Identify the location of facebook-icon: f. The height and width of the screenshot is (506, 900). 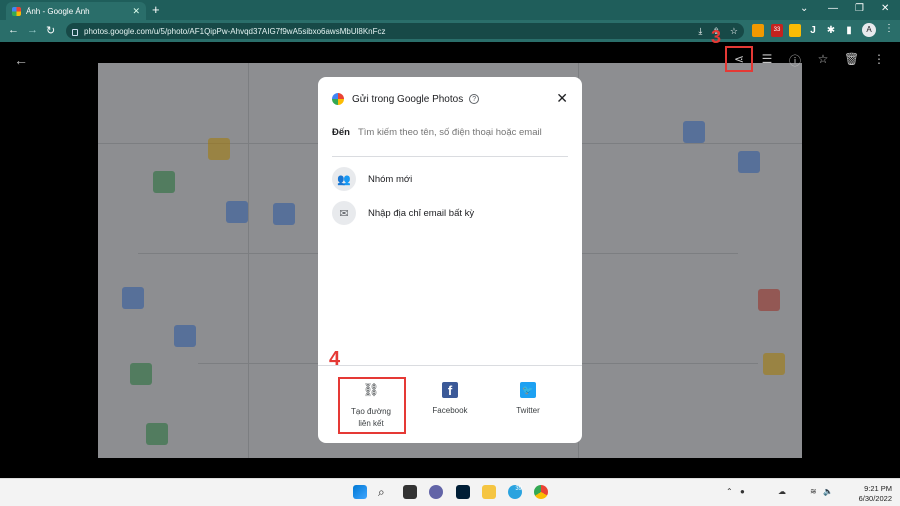
(450, 390).